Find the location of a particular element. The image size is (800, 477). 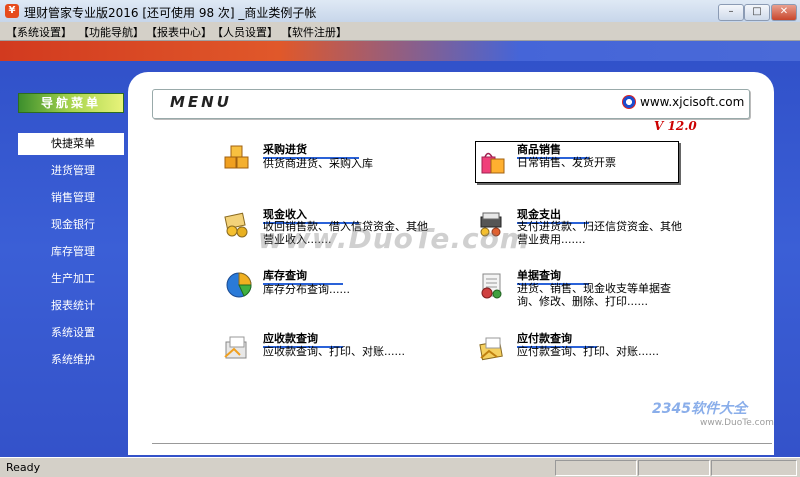

sidebar-item-system-settings: 系统设置 is located at coordinates (71, 333).